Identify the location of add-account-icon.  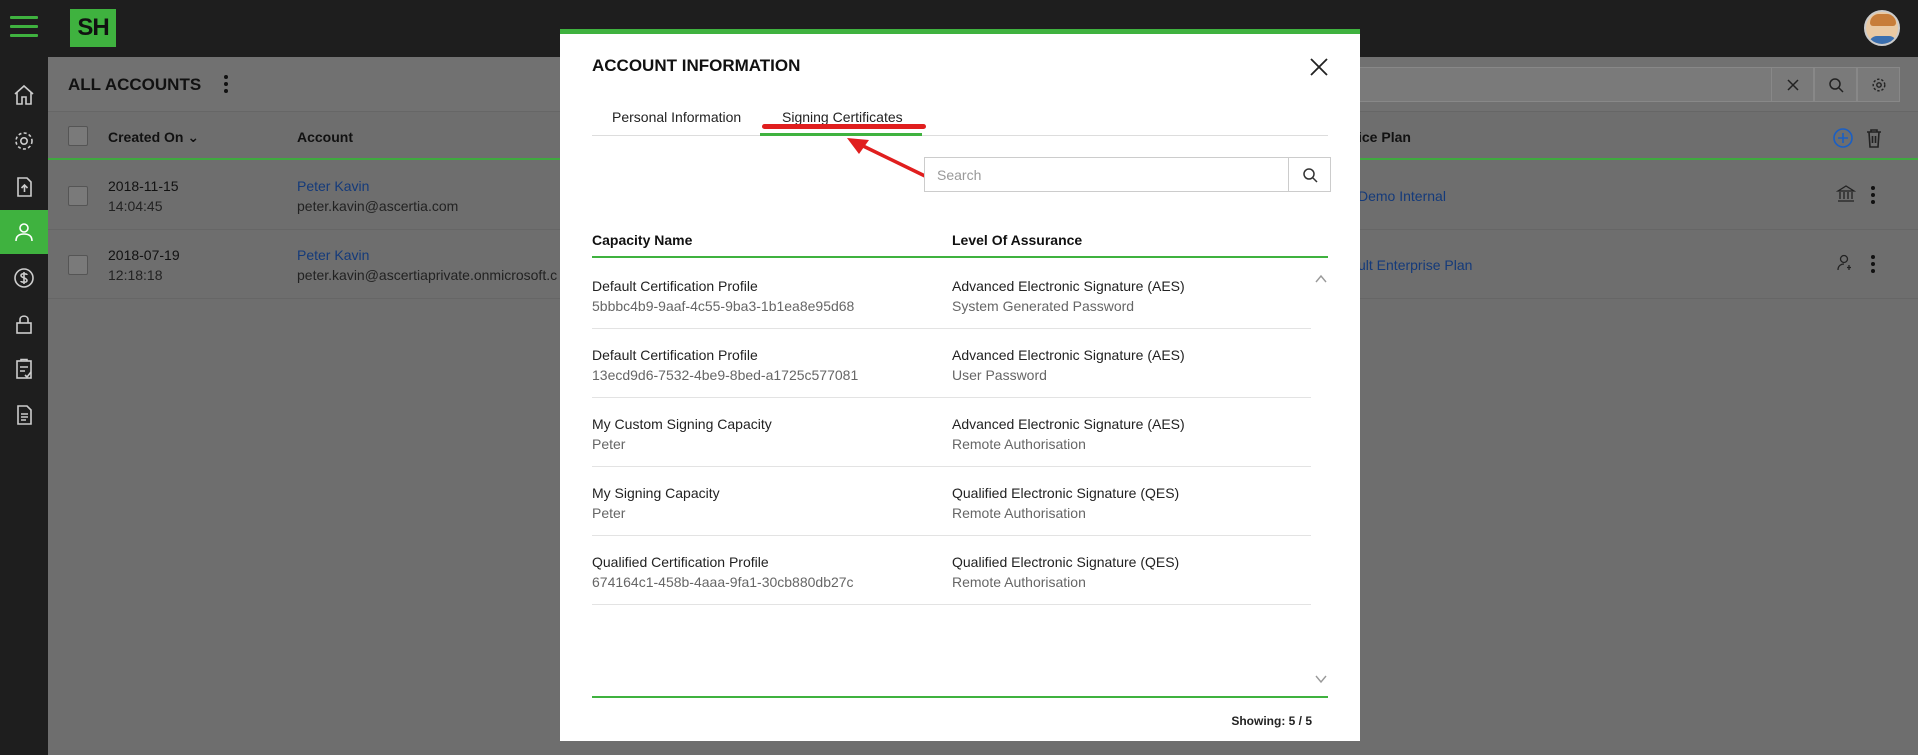
(1843, 138).